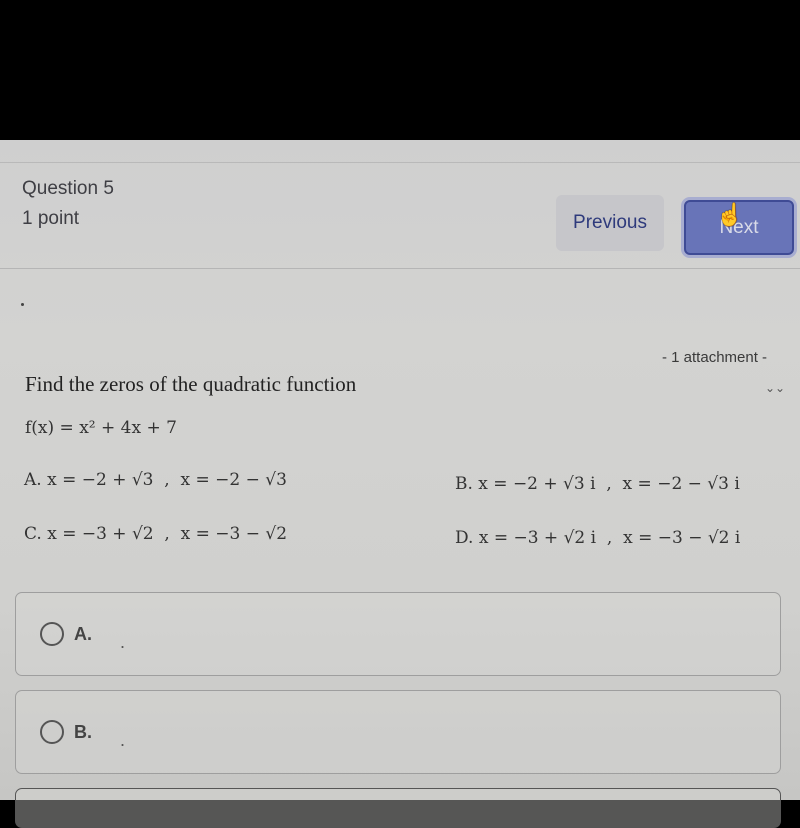  I want to click on option-label: A., so click(83, 634).